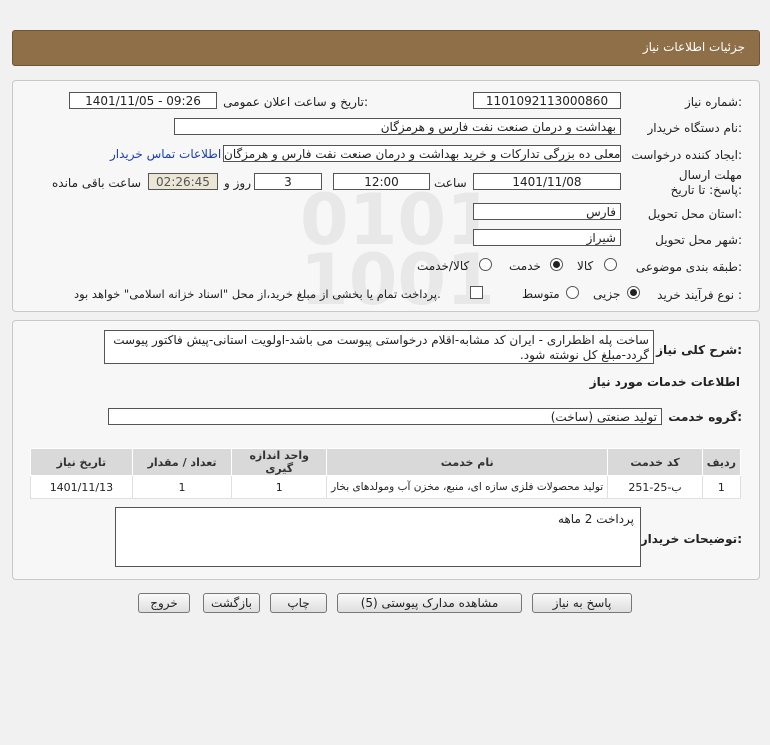 The height and width of the screenshot is (745, 770). What do you see at coordinates (547, 211) in the screenshot?
I see `province-field: فارس` at bounding box center [547, 211].